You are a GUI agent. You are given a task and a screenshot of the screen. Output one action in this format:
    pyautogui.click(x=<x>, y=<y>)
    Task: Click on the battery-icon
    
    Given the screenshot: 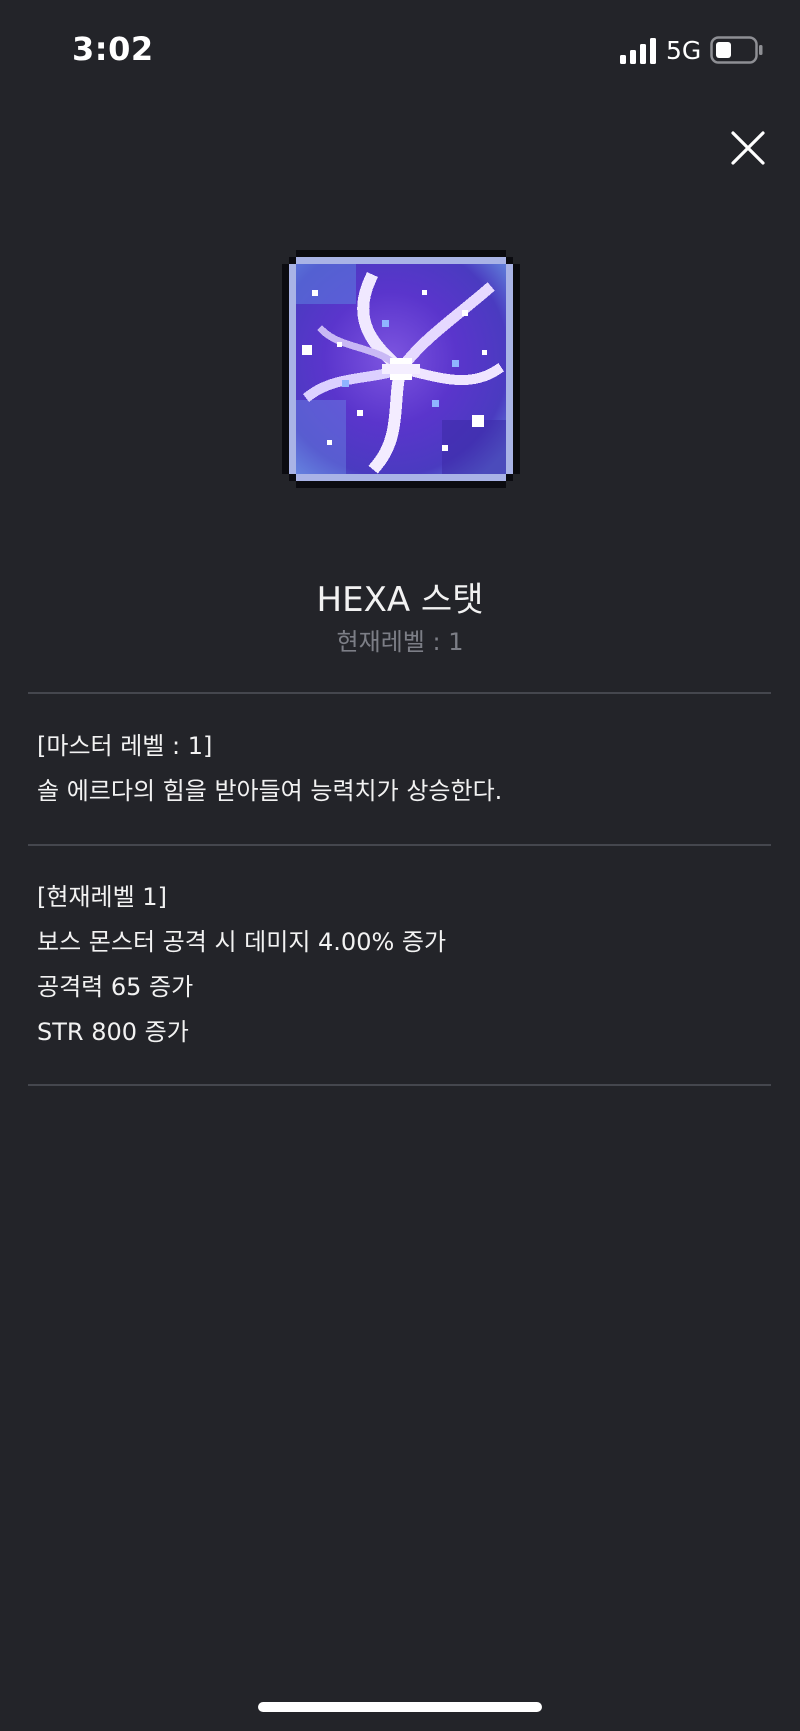 What is the action you would take?
    pyautogui.click(x=736, y=50)
    